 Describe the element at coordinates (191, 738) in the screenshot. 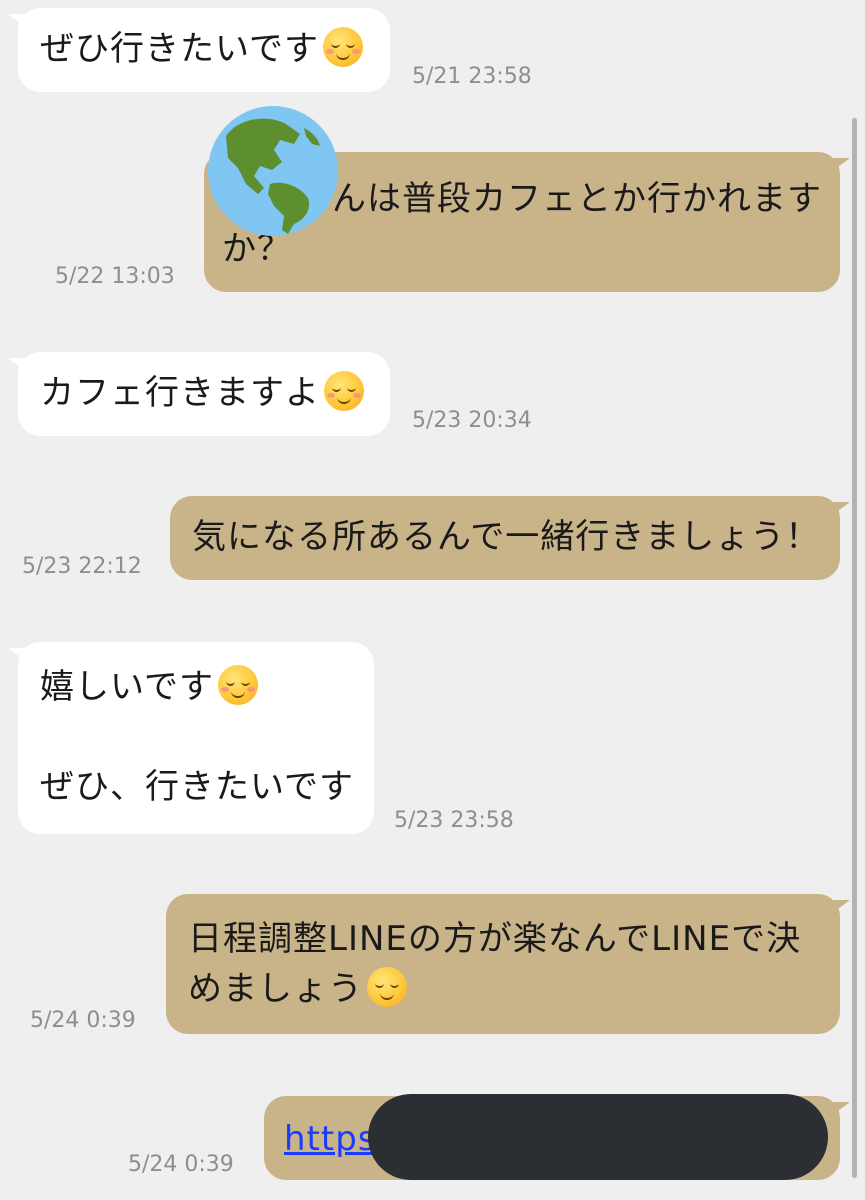

I see `message-bubble-received: 嬉しいです ぜひ、行きたいです` at that location.